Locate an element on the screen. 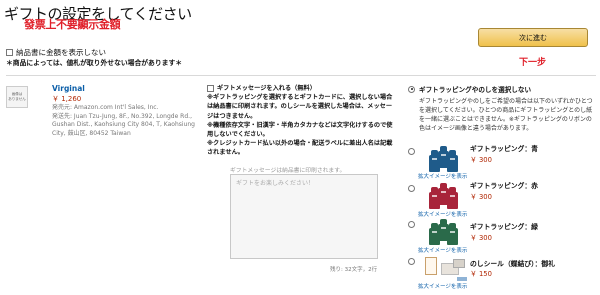 Image resolution: width=600 pixels, height=295 pixels. noshi-option: のしシール（蝶結び）：御礼 ￥ 150 拡大イメージを表示 is located at coordinates (481, 273).